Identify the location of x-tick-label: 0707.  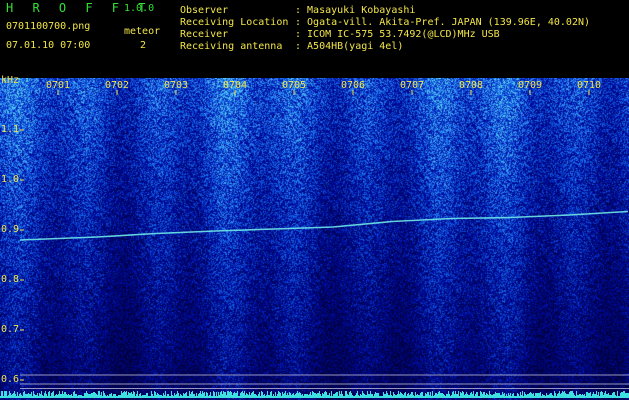
(412, 85).